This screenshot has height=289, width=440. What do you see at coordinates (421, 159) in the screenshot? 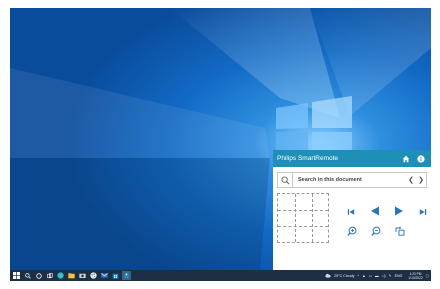
I see `info-icon` at bounding box center [421, 159].